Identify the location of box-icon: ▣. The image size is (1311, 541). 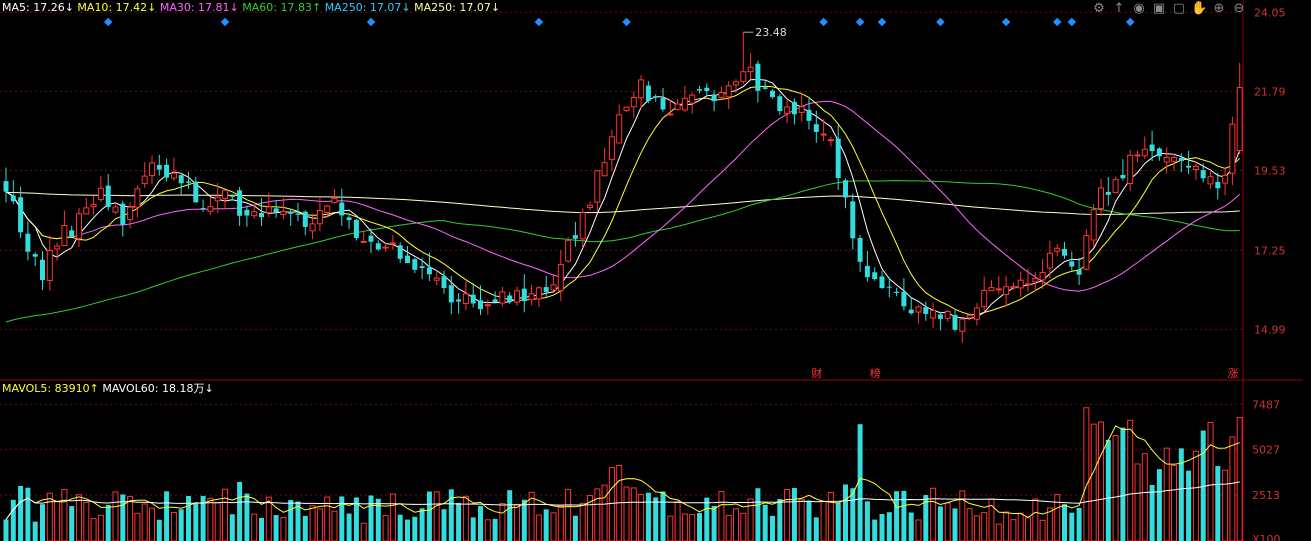
(1159, 9).